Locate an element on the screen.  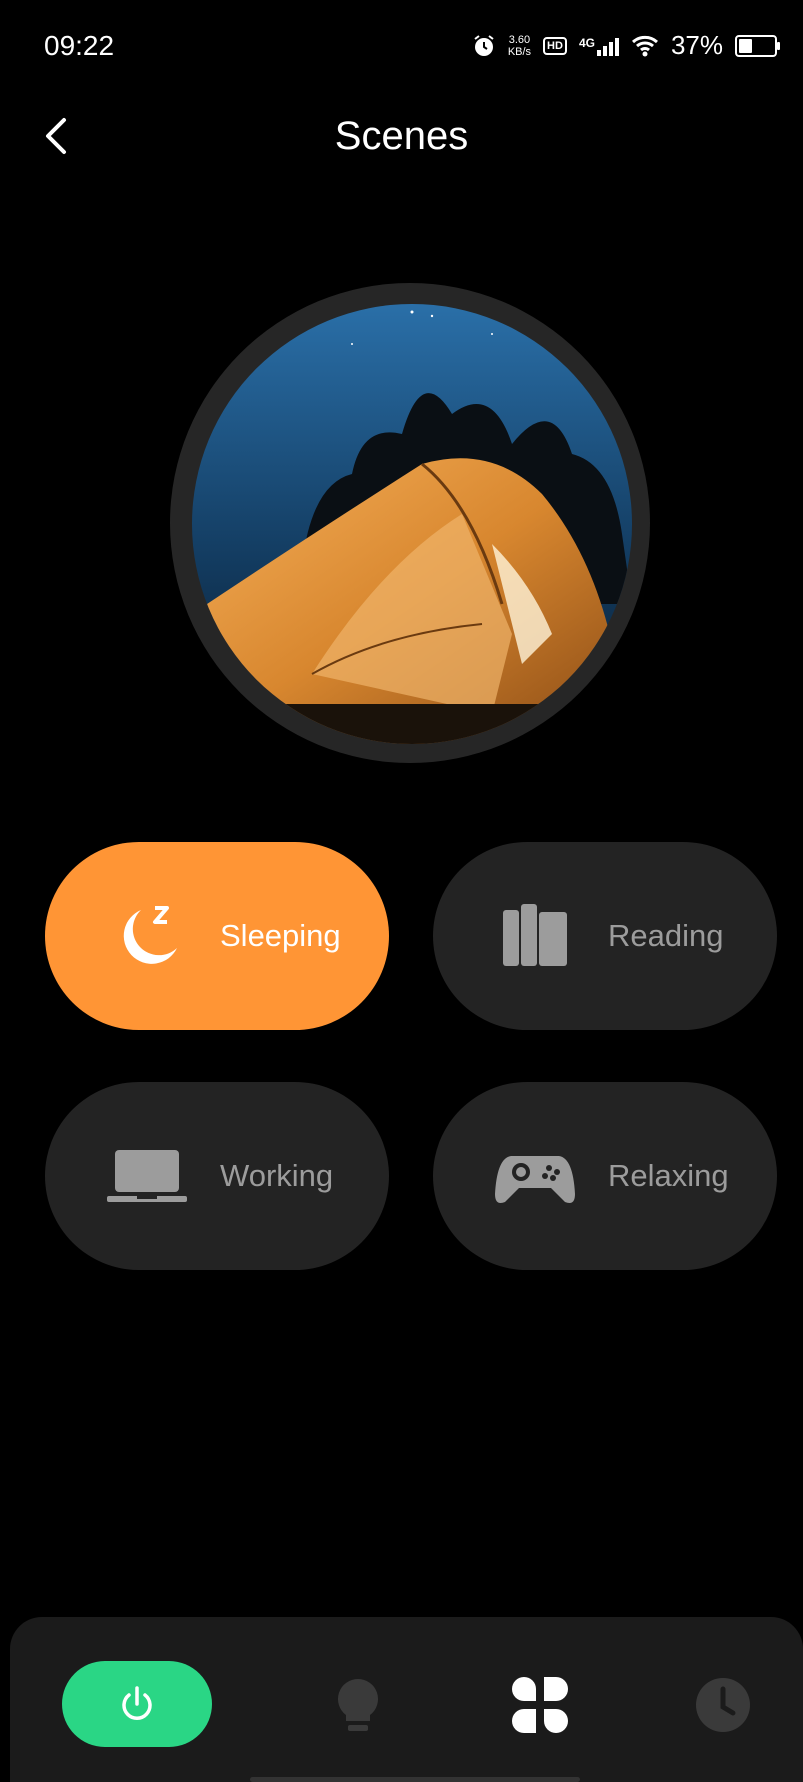
page-title: Scenes is located at coordinates (401, 136).